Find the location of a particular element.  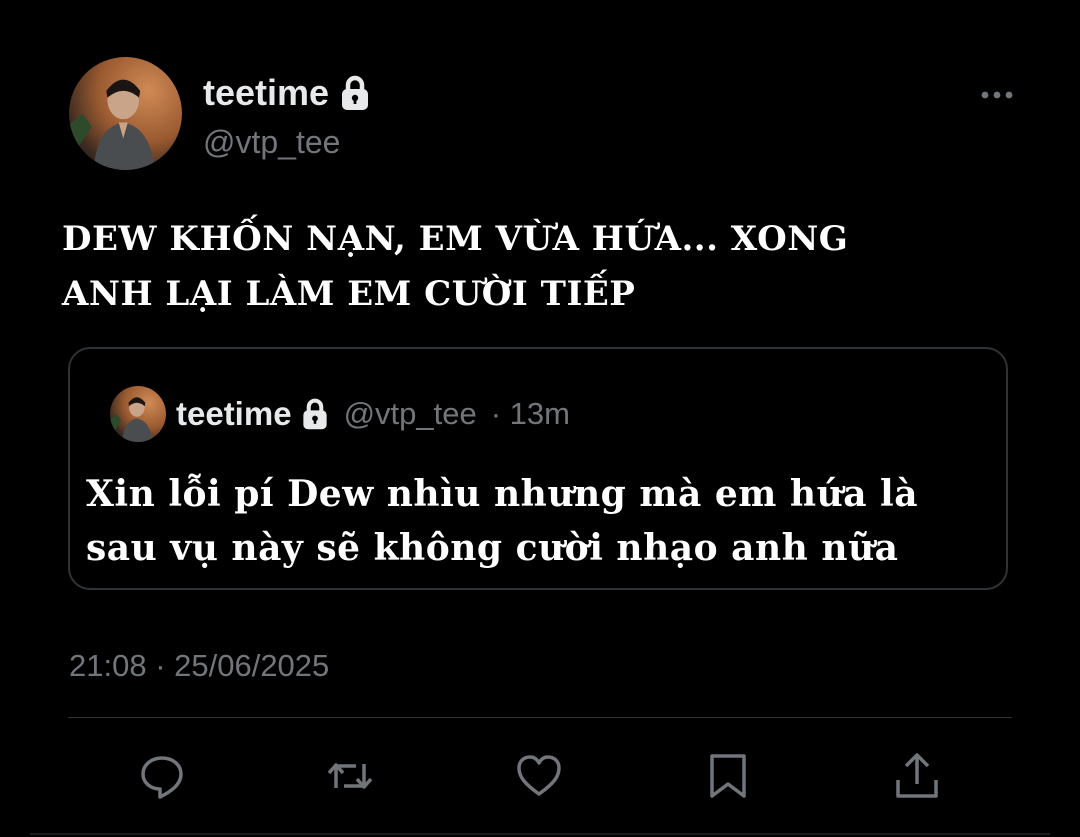

share-icon is located at coordinates (917, 775).